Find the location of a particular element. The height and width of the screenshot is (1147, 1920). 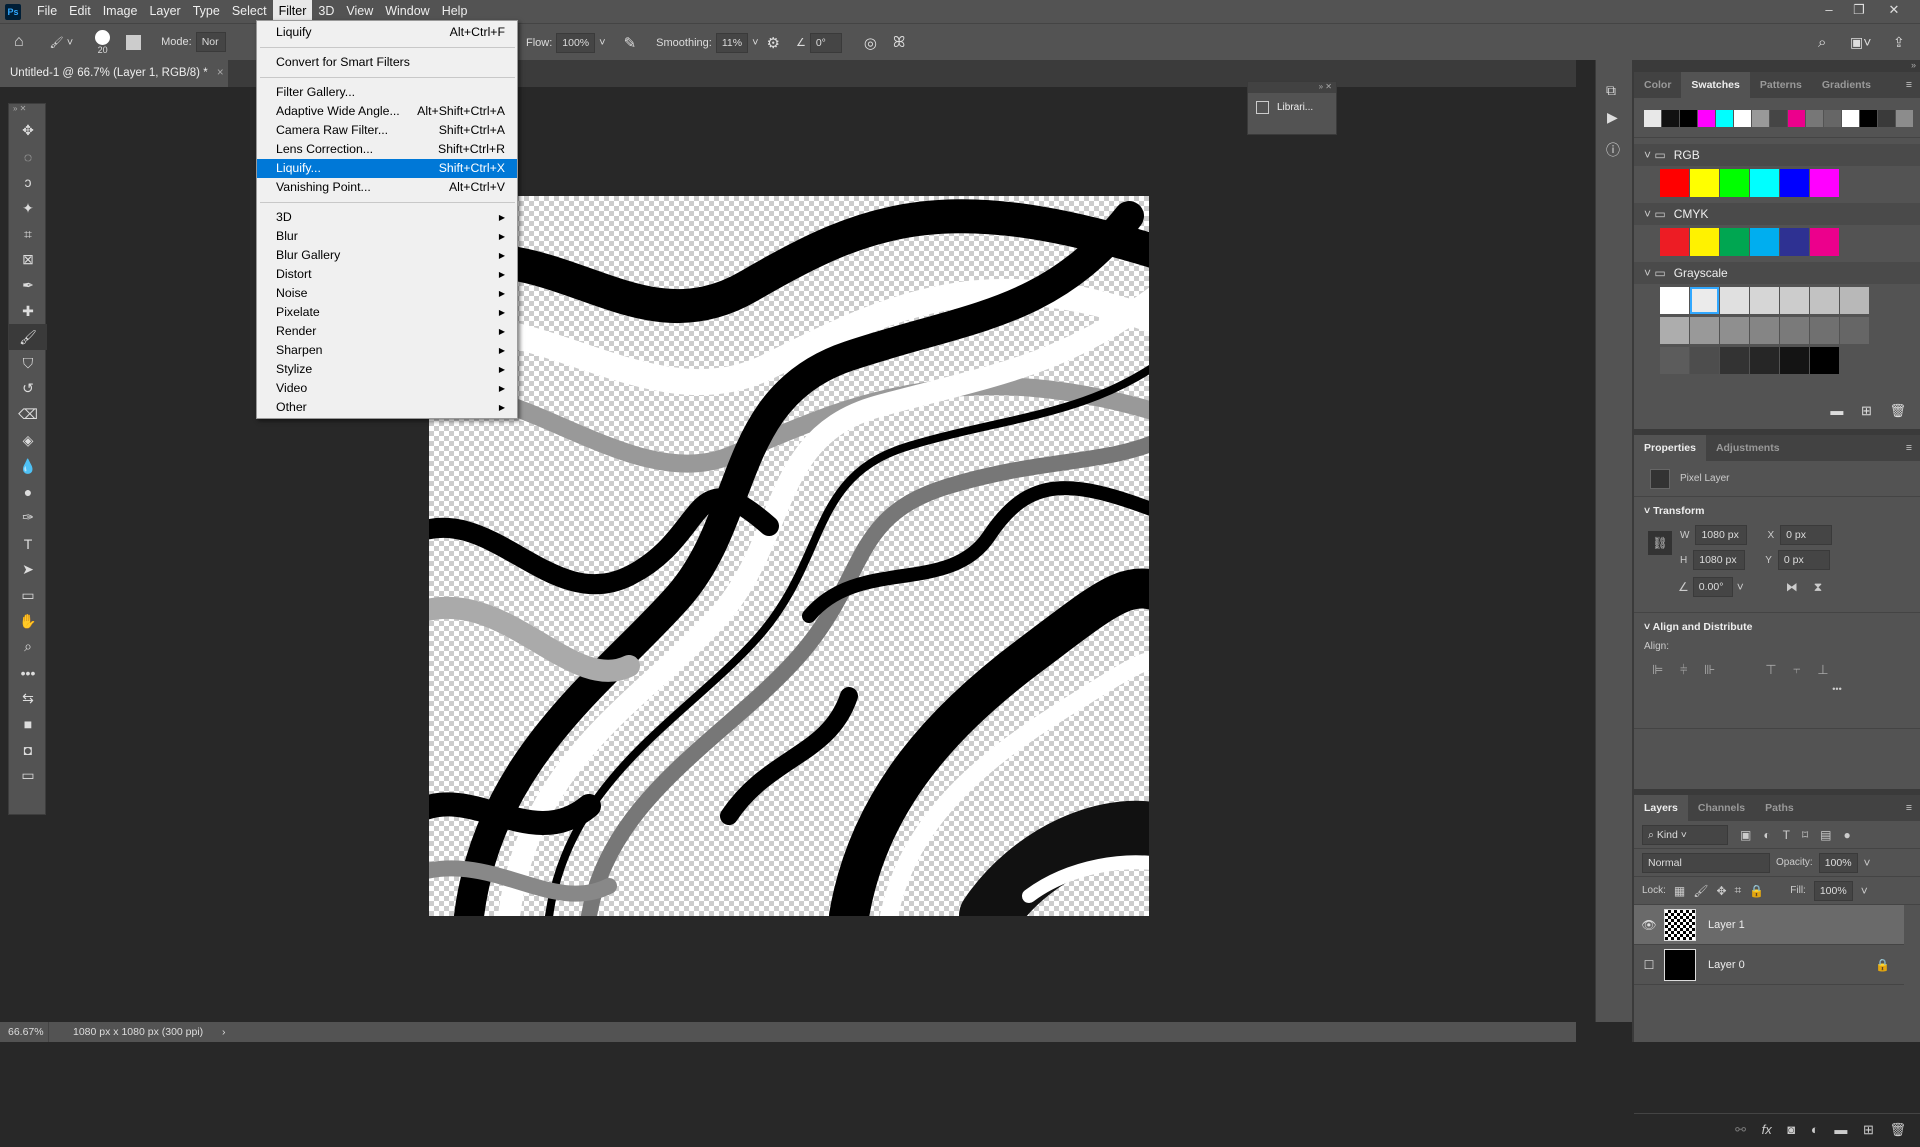

zoom-tool: ⌕ is located at coordinates (28, 647).